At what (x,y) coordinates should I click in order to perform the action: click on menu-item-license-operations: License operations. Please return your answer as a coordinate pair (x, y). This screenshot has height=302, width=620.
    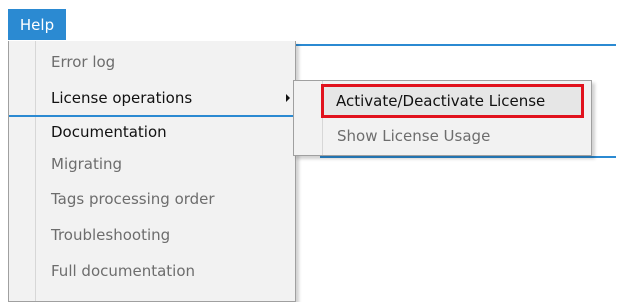
    Looking at the image, I should click on (152, 98).